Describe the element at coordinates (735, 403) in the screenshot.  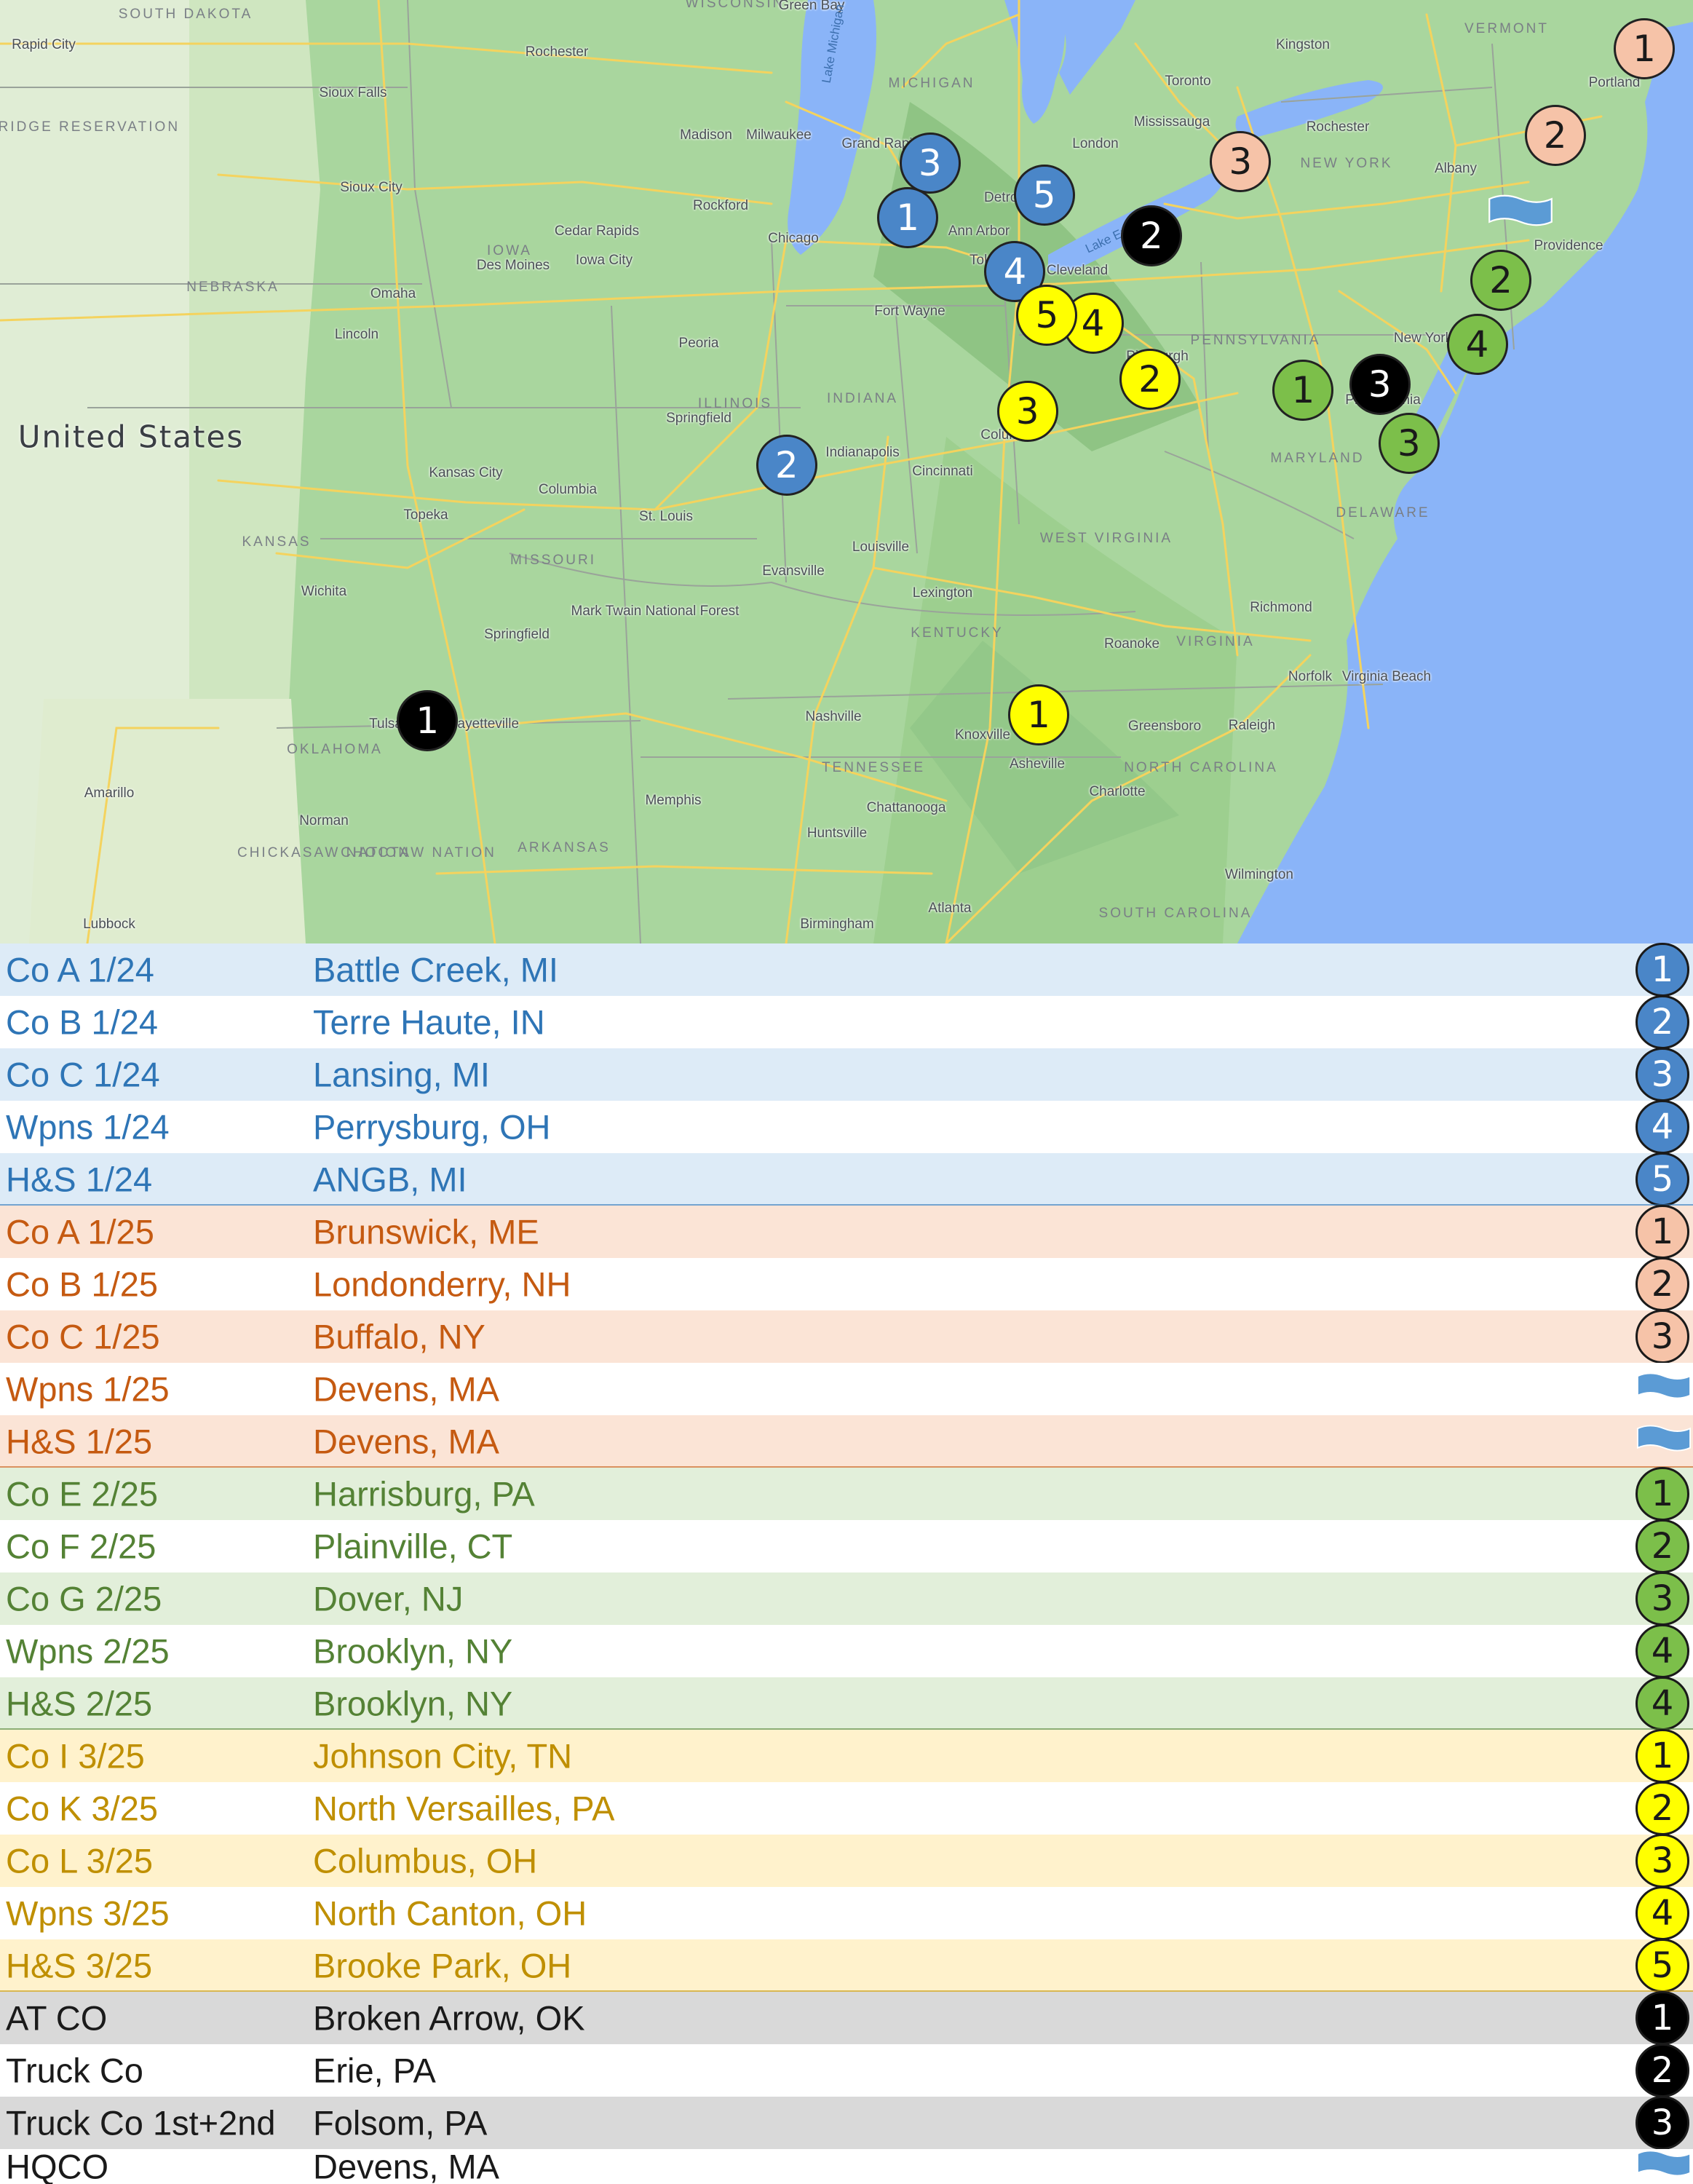
I see `map-state-label: ILLINOIS` at that location.